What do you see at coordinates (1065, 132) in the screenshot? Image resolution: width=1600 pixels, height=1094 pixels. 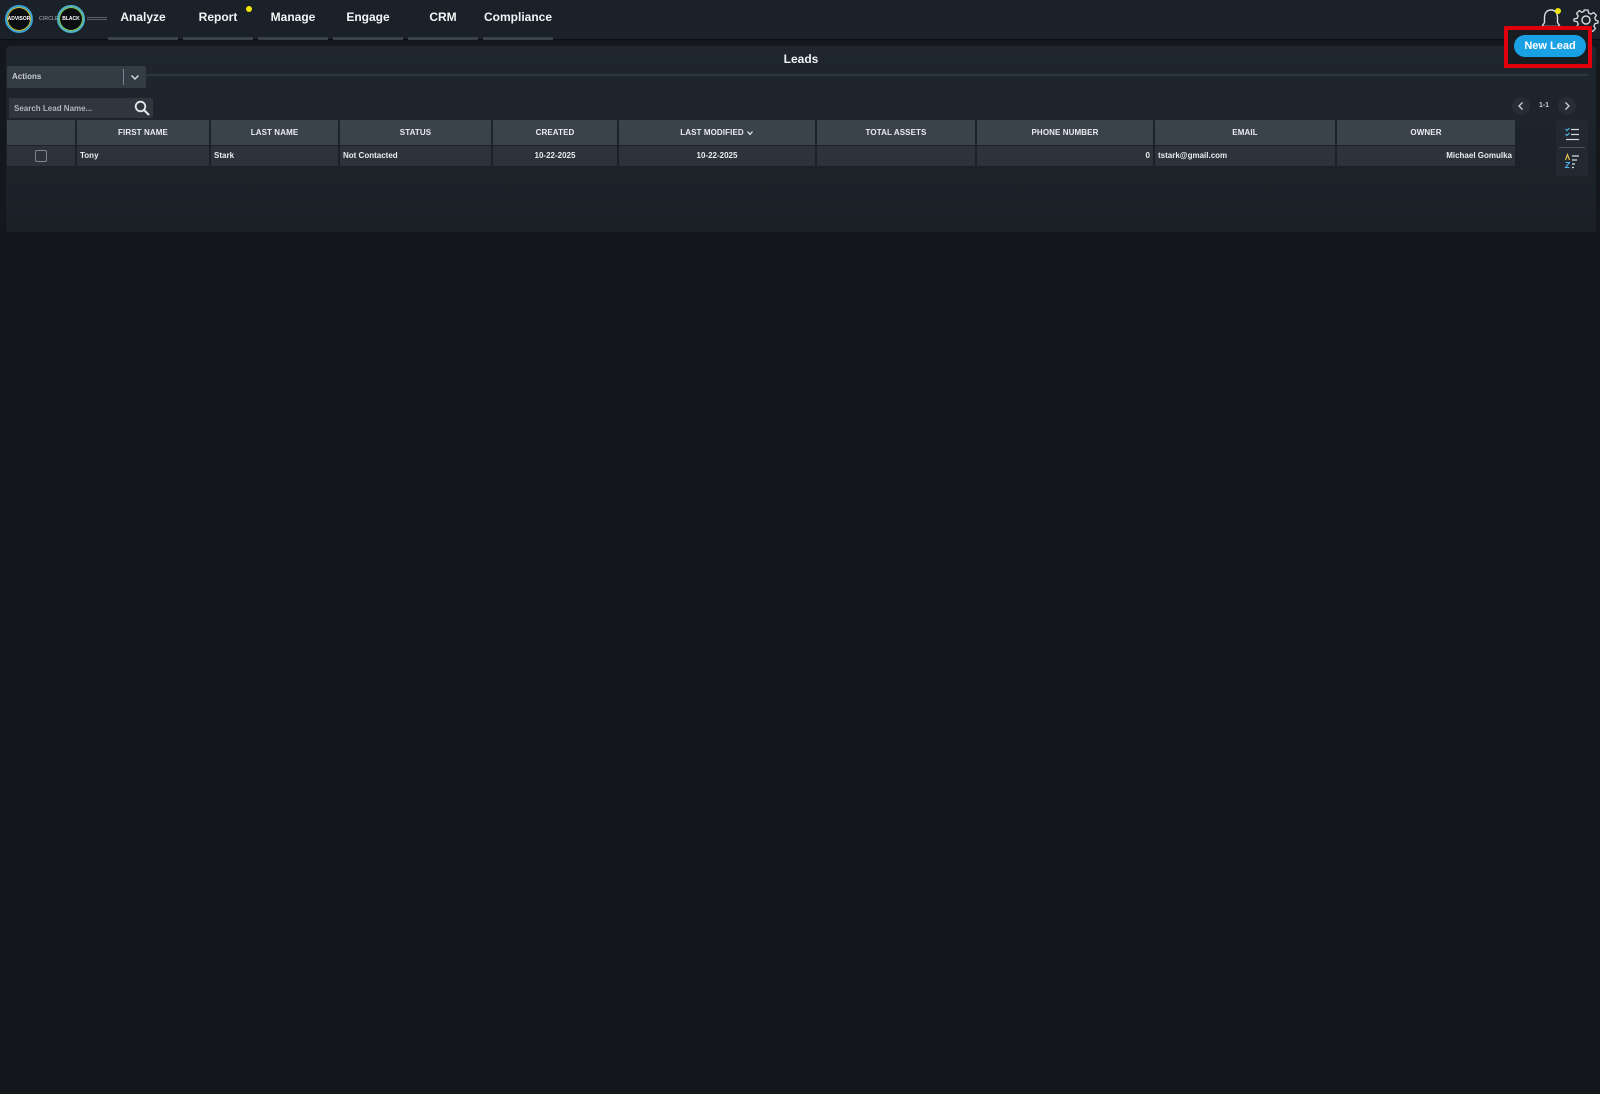 I see `column-header-phone-number: PHONE NUMBER` at bounding box center [1065, 132].